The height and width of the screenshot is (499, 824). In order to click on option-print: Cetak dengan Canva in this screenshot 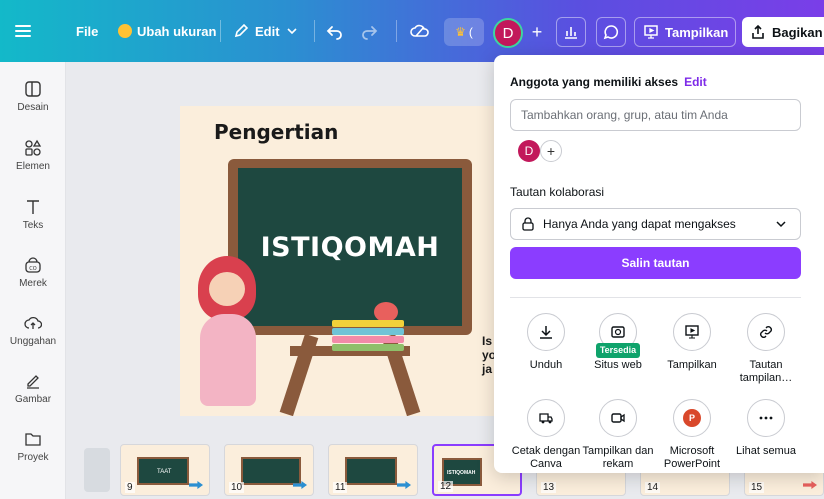, I will do `click(546, 435)`.